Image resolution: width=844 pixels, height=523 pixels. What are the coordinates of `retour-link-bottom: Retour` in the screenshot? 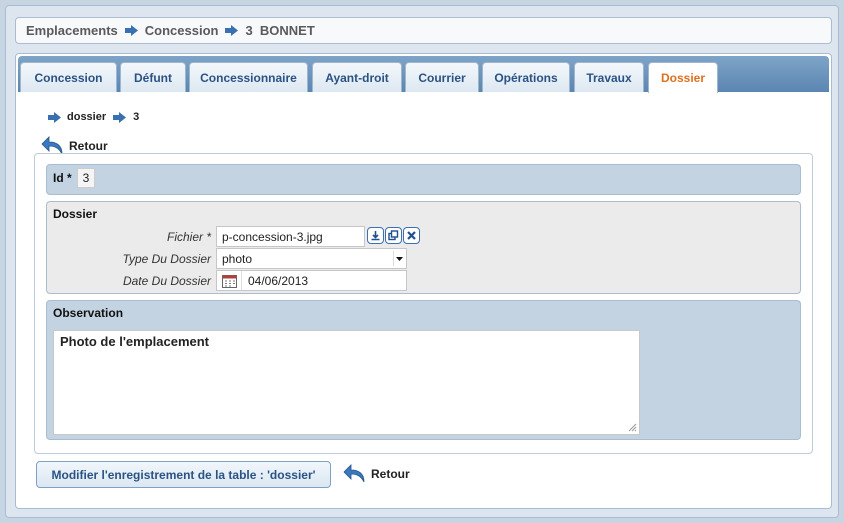 It's located at (376, 474).